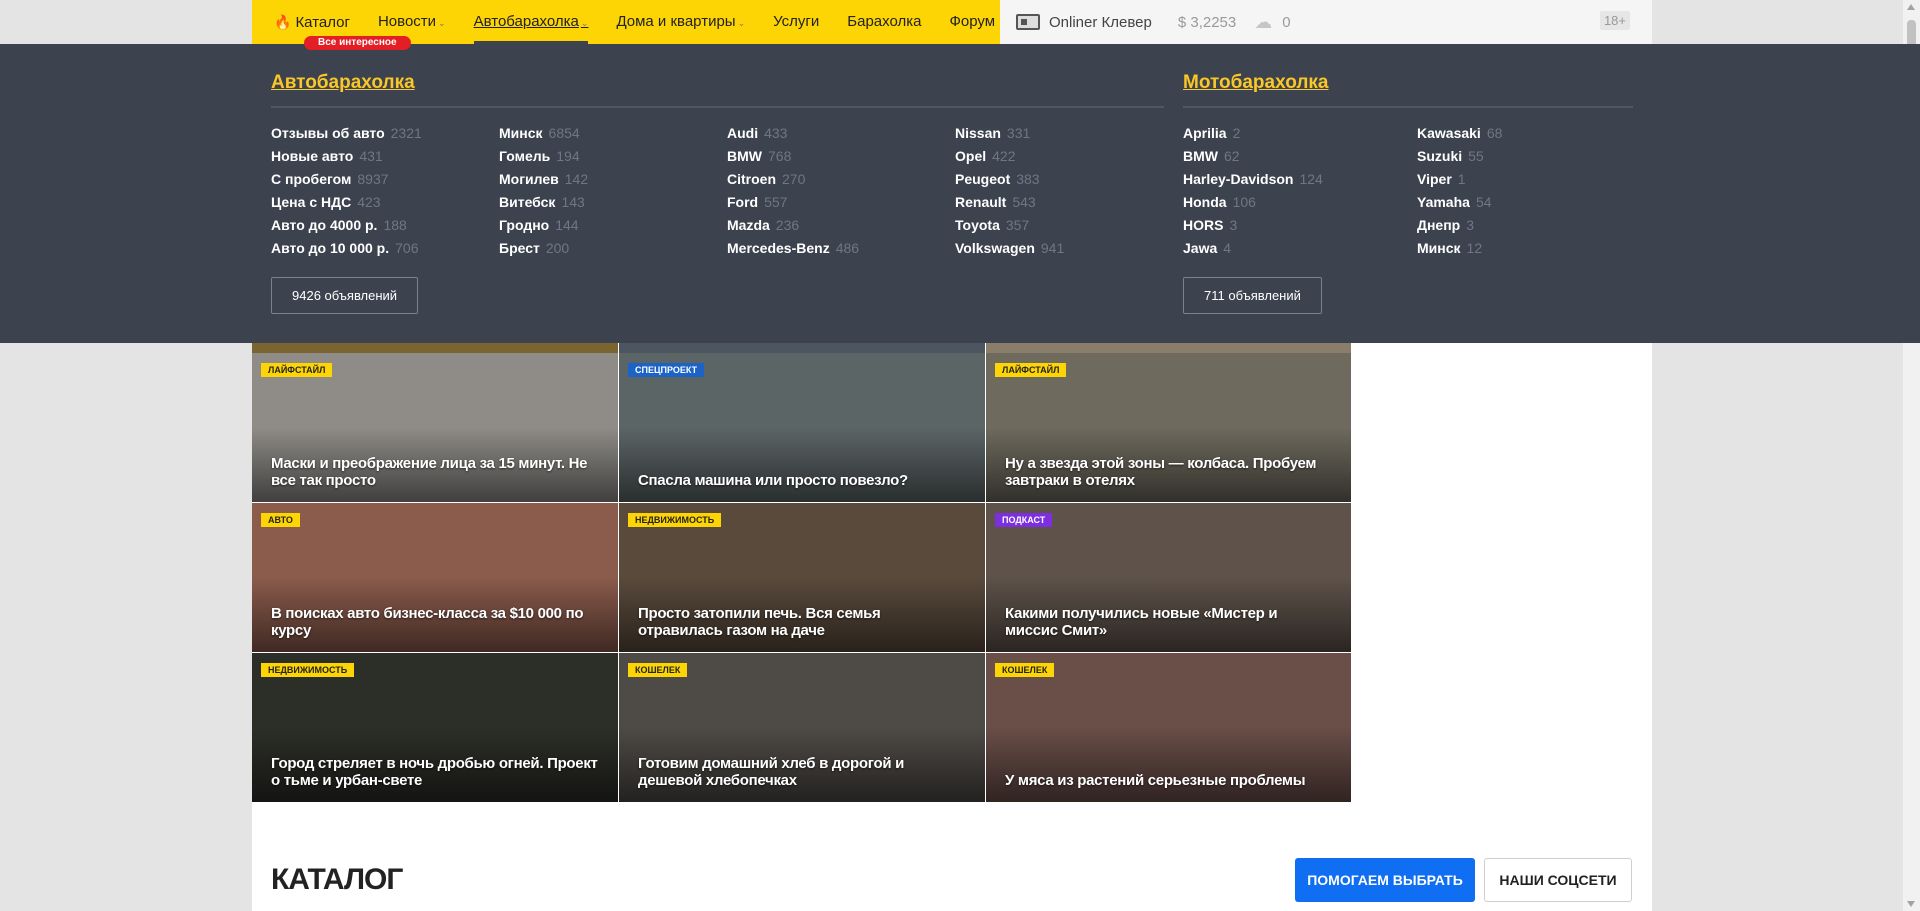 This screenshot has height=911, width=1920. I want to click on auto-link-item: Могилев 142, so click(543, 179).